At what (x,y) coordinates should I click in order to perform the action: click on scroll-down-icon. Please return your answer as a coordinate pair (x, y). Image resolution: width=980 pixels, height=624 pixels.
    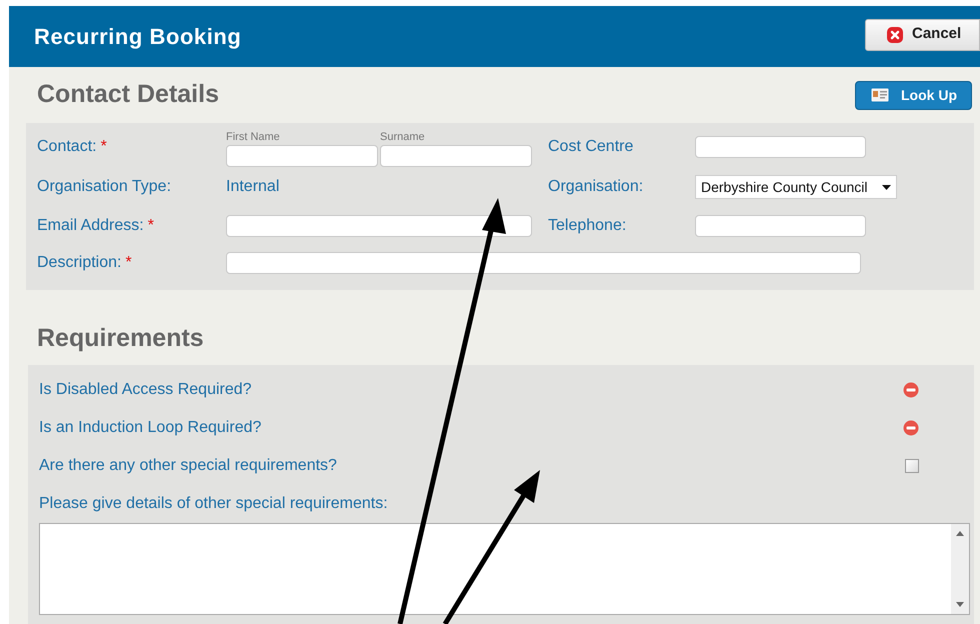
    Looking at the image, I should click on (960, 604).